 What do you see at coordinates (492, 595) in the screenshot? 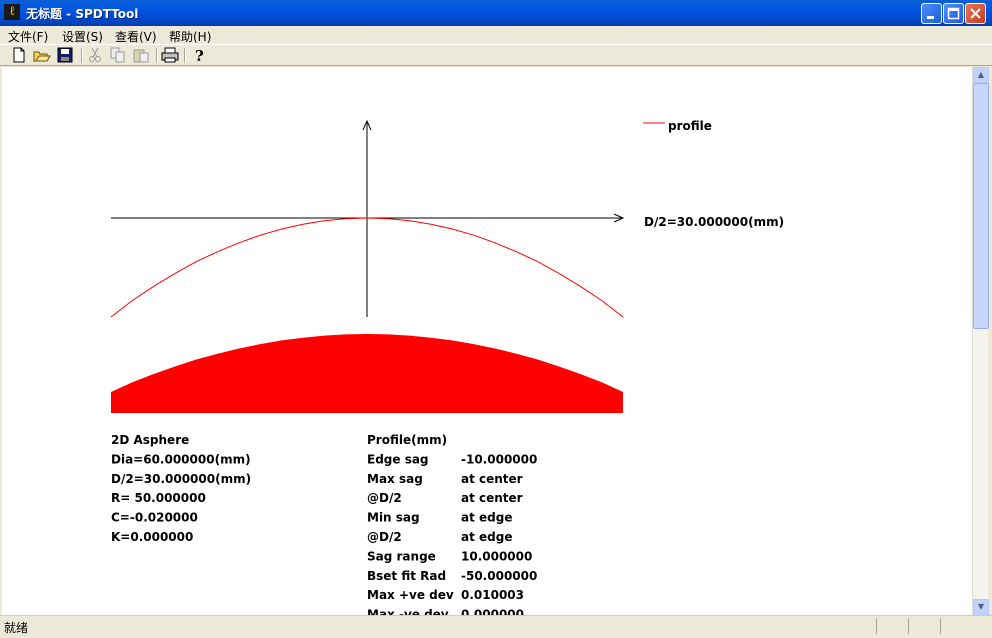
I see `result-value: 0.010003` at bounding box center [492, 595].